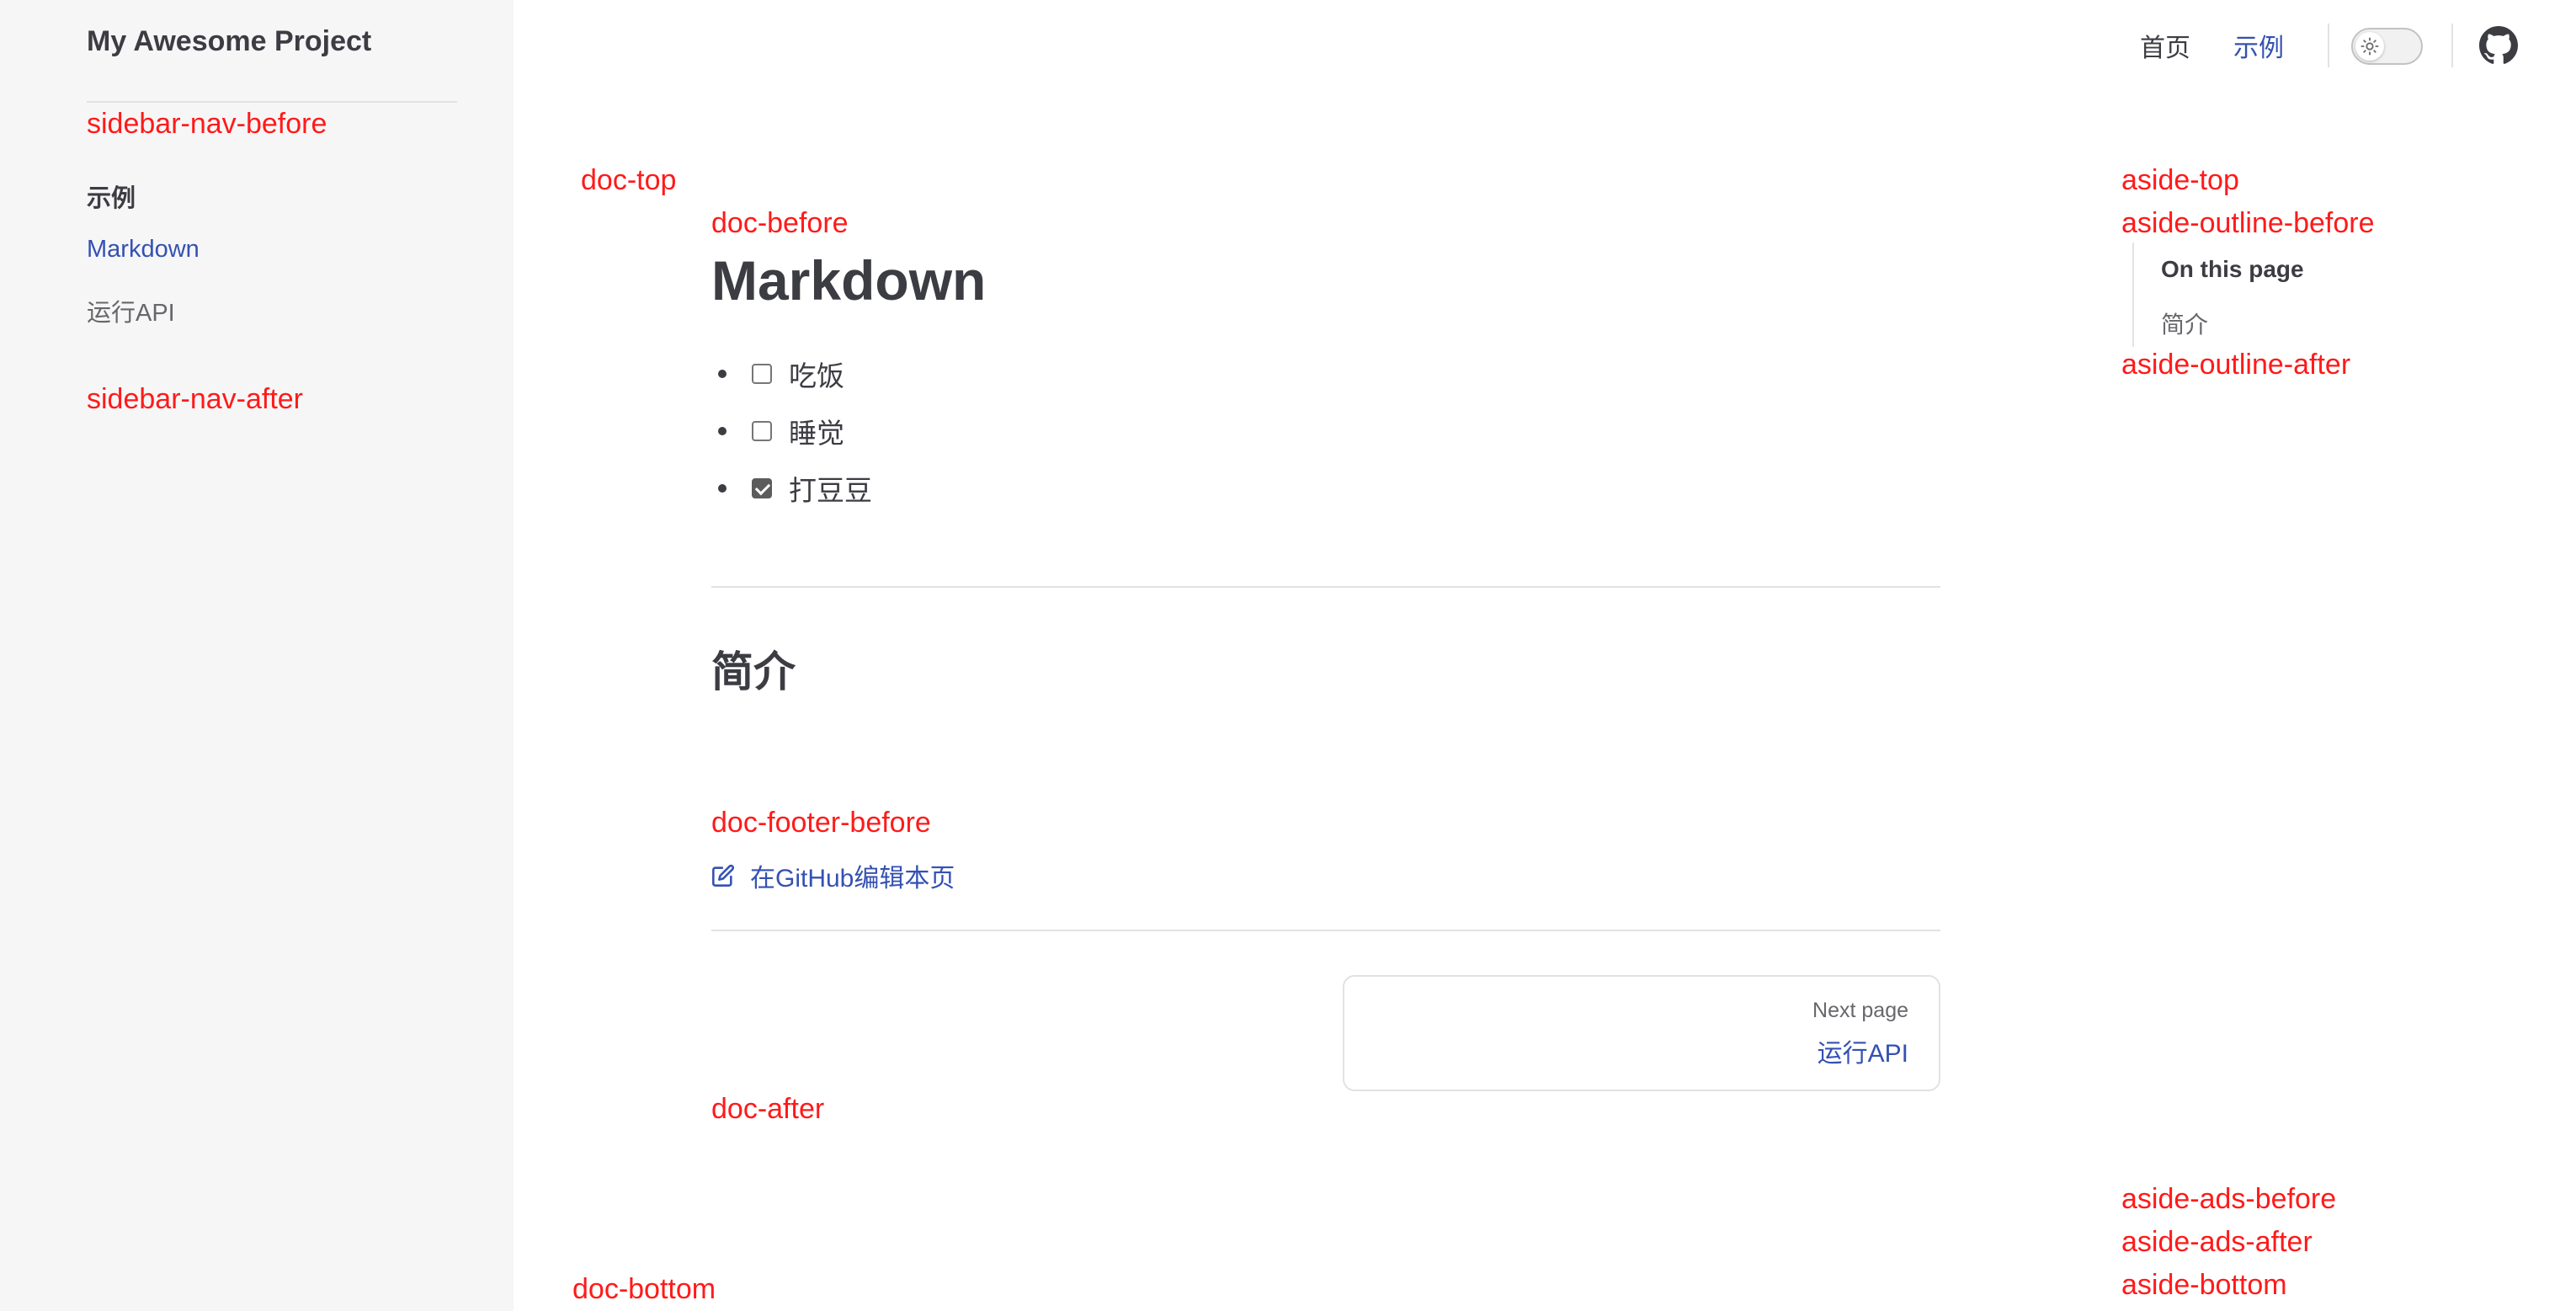 The image size is (2576, 1311). I want to click on slot-aside-ads-after: aside-ads-after, so click(2217, 1242).